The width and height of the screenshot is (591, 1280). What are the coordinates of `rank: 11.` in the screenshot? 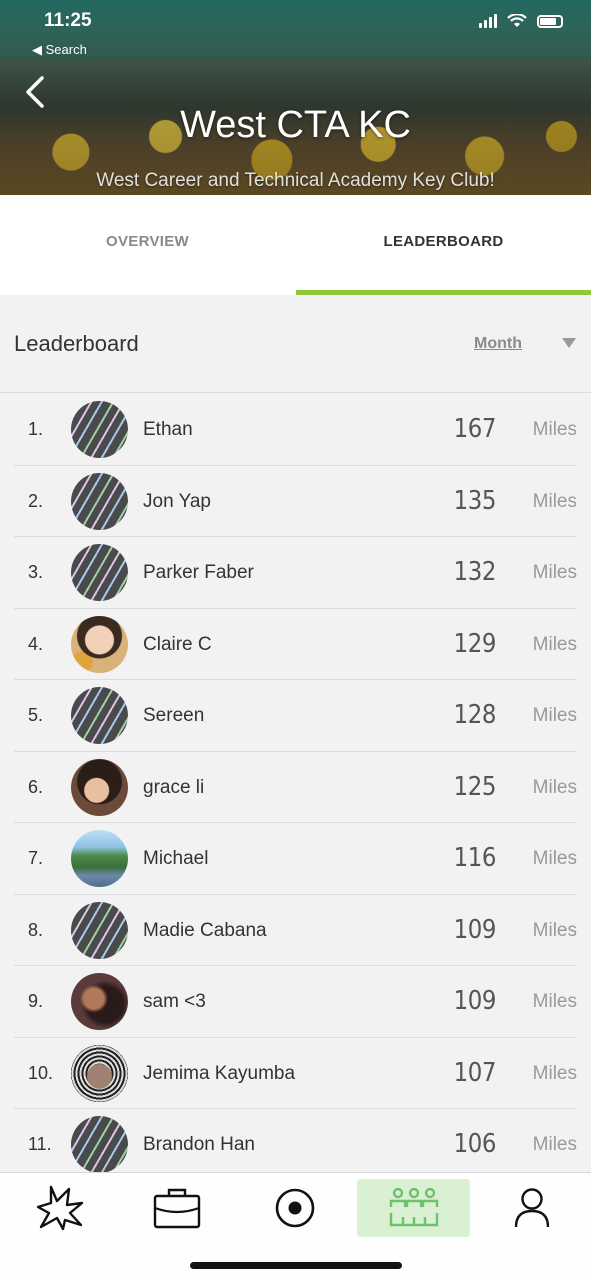 It's located at (40, 1144).